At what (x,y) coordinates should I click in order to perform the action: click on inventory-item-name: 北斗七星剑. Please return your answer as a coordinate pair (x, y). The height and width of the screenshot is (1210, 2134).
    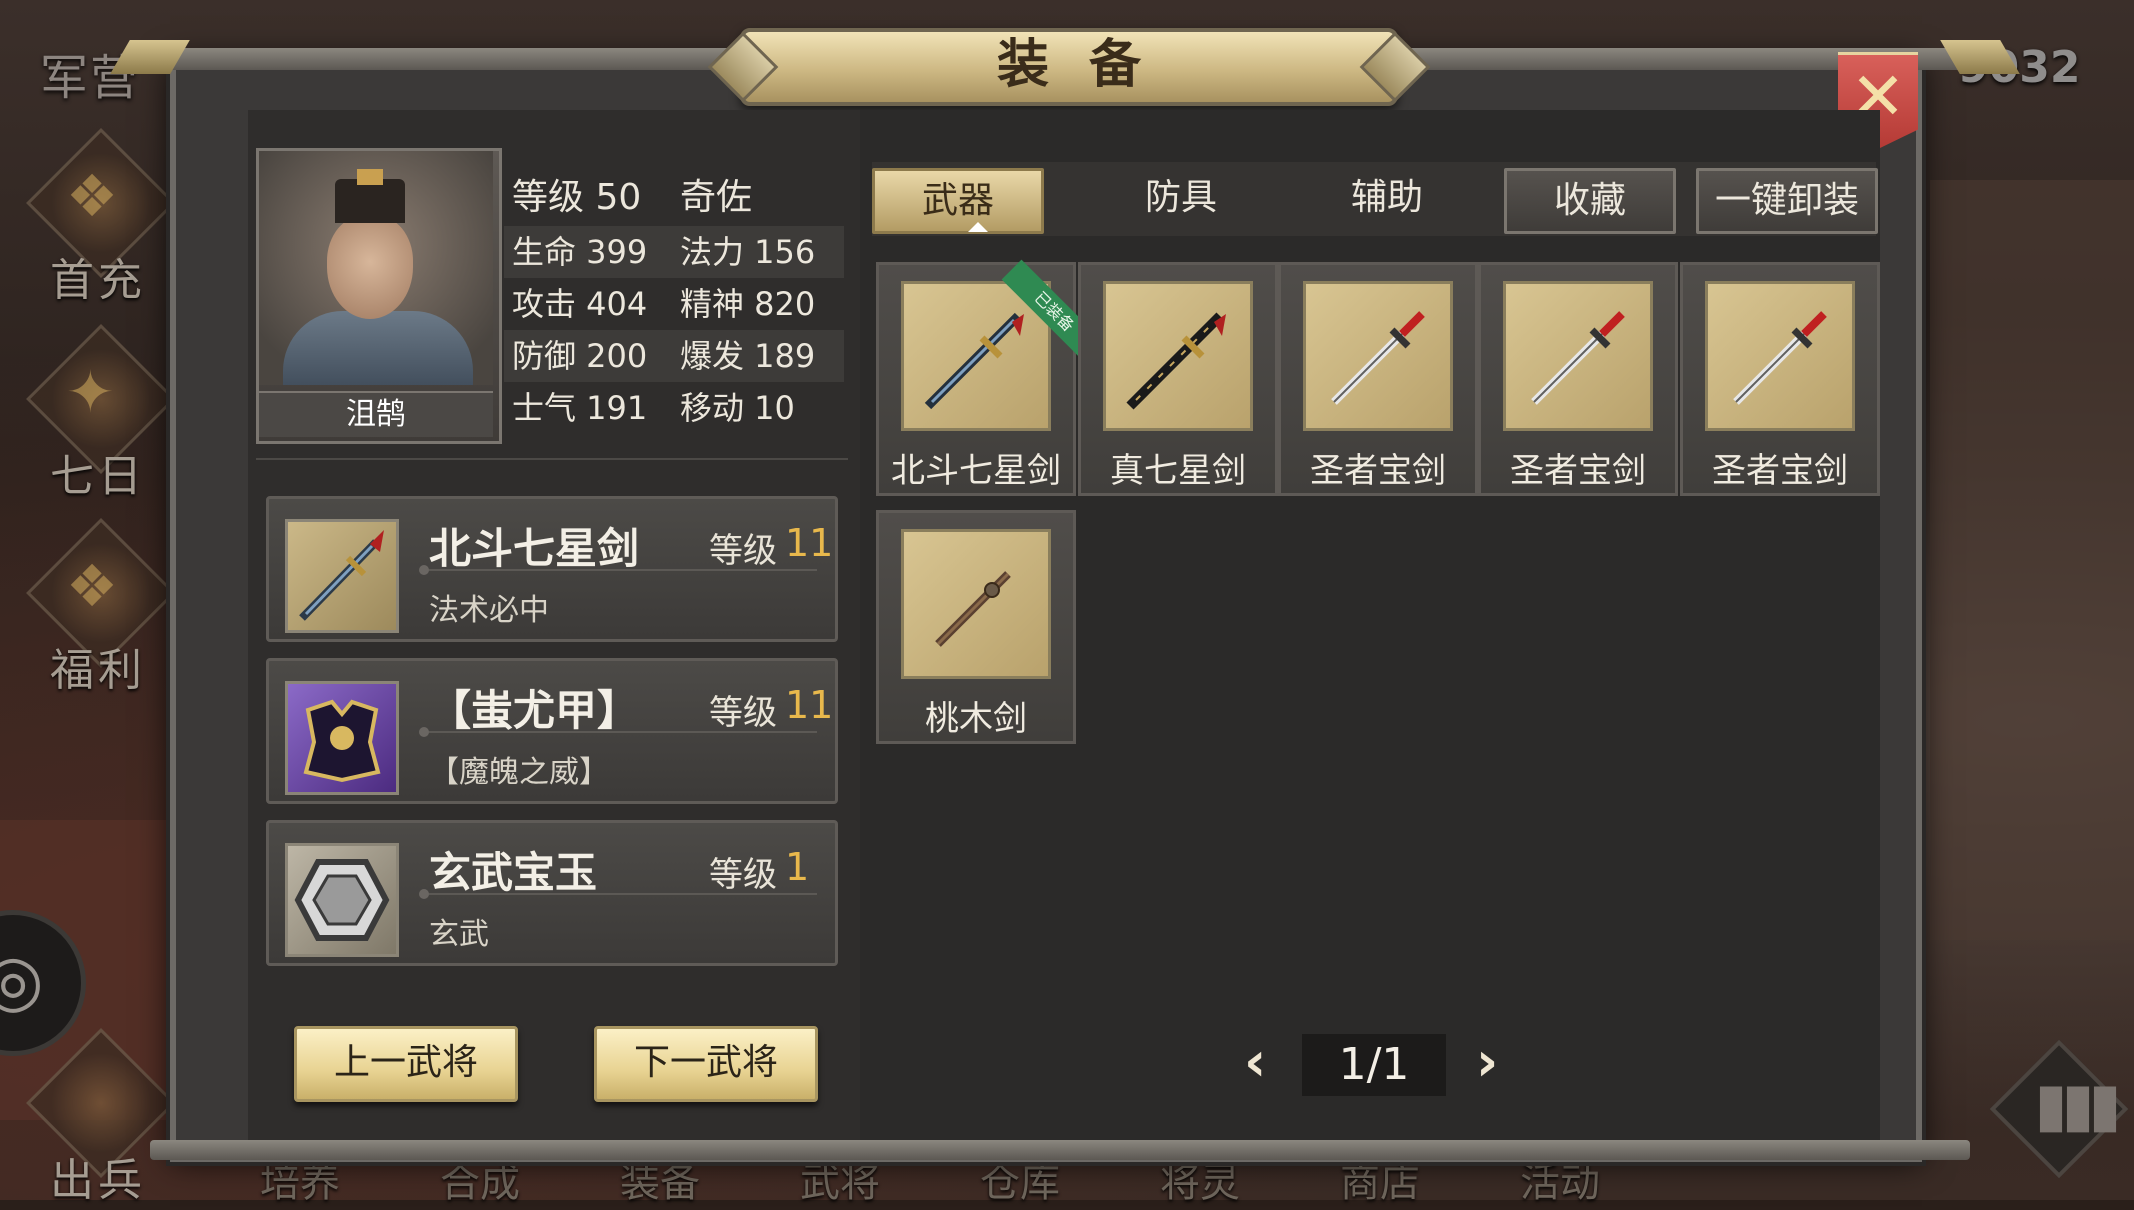
    Looking at the image, I should click on (976, 471).